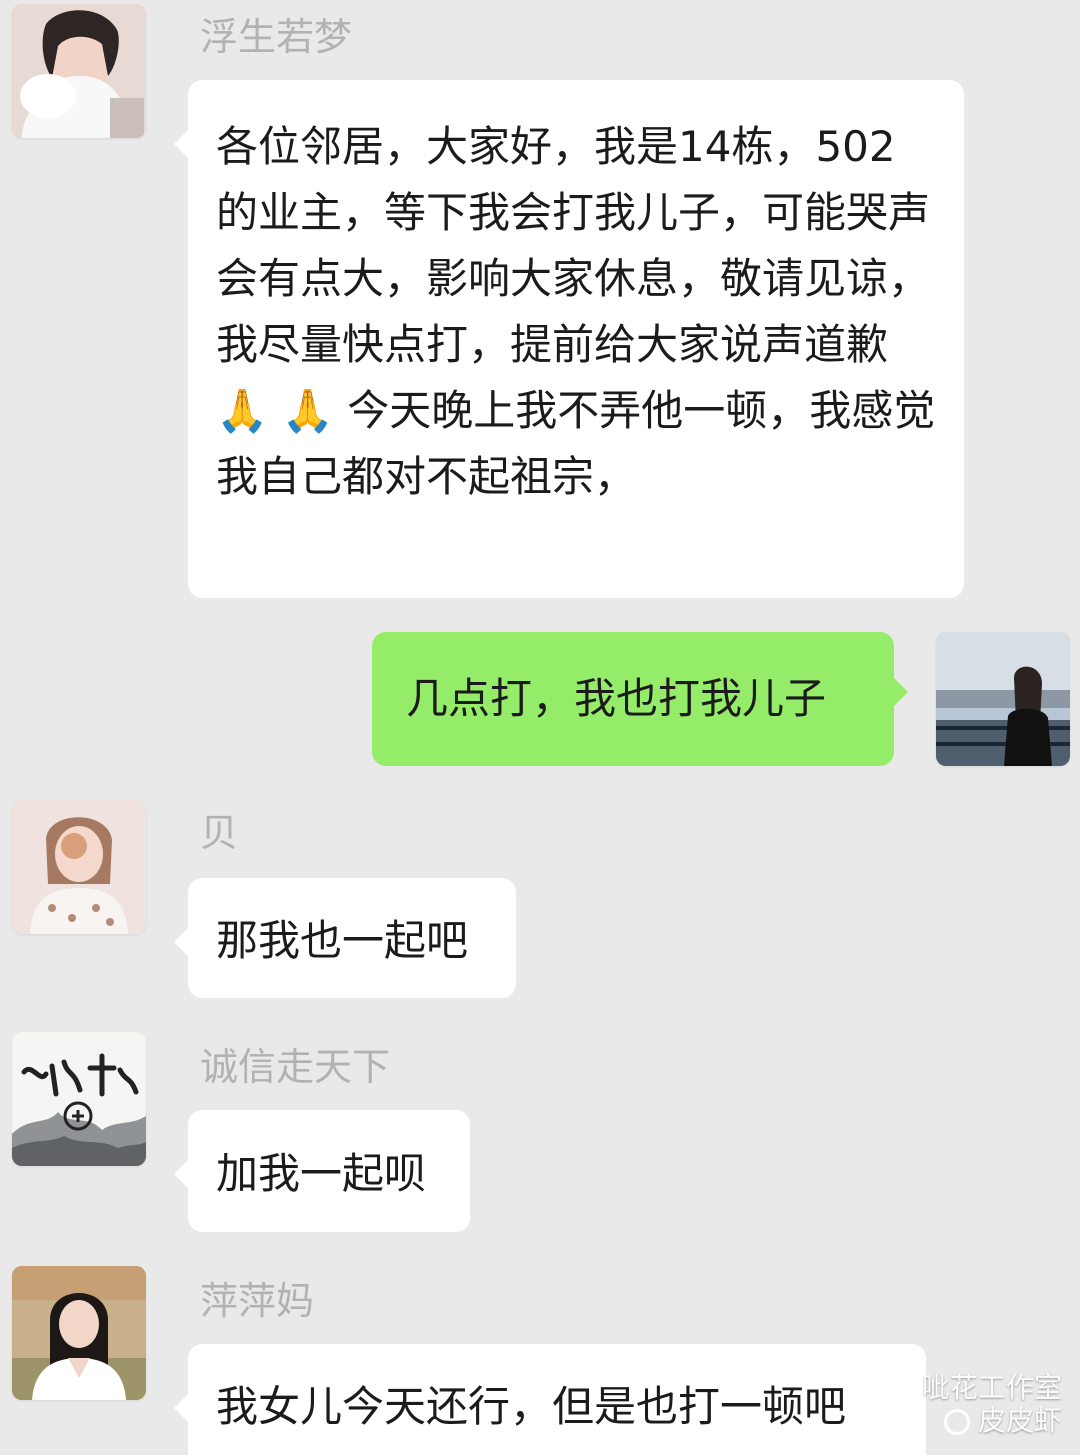  I want to click on app-logo-icon, so click(956, 1421).